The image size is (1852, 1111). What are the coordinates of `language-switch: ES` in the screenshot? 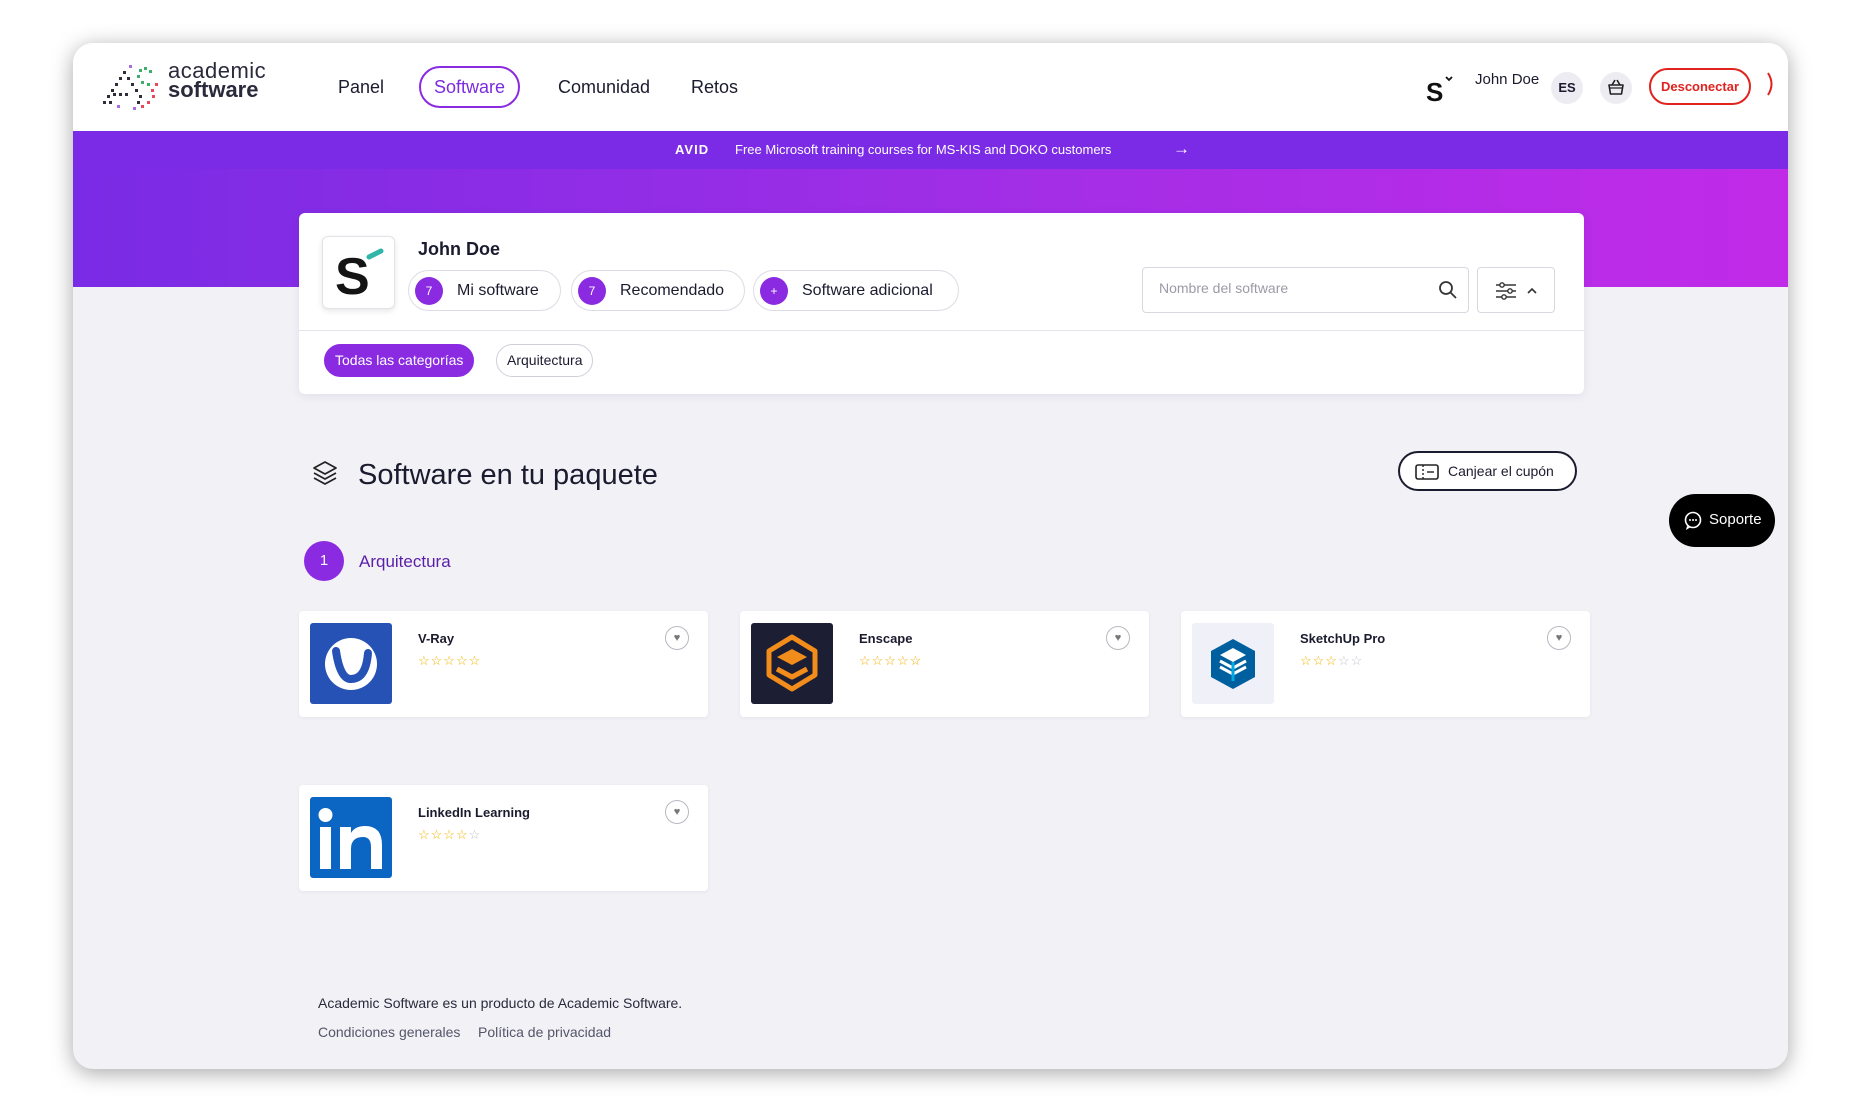 It's located at (1567, 88).